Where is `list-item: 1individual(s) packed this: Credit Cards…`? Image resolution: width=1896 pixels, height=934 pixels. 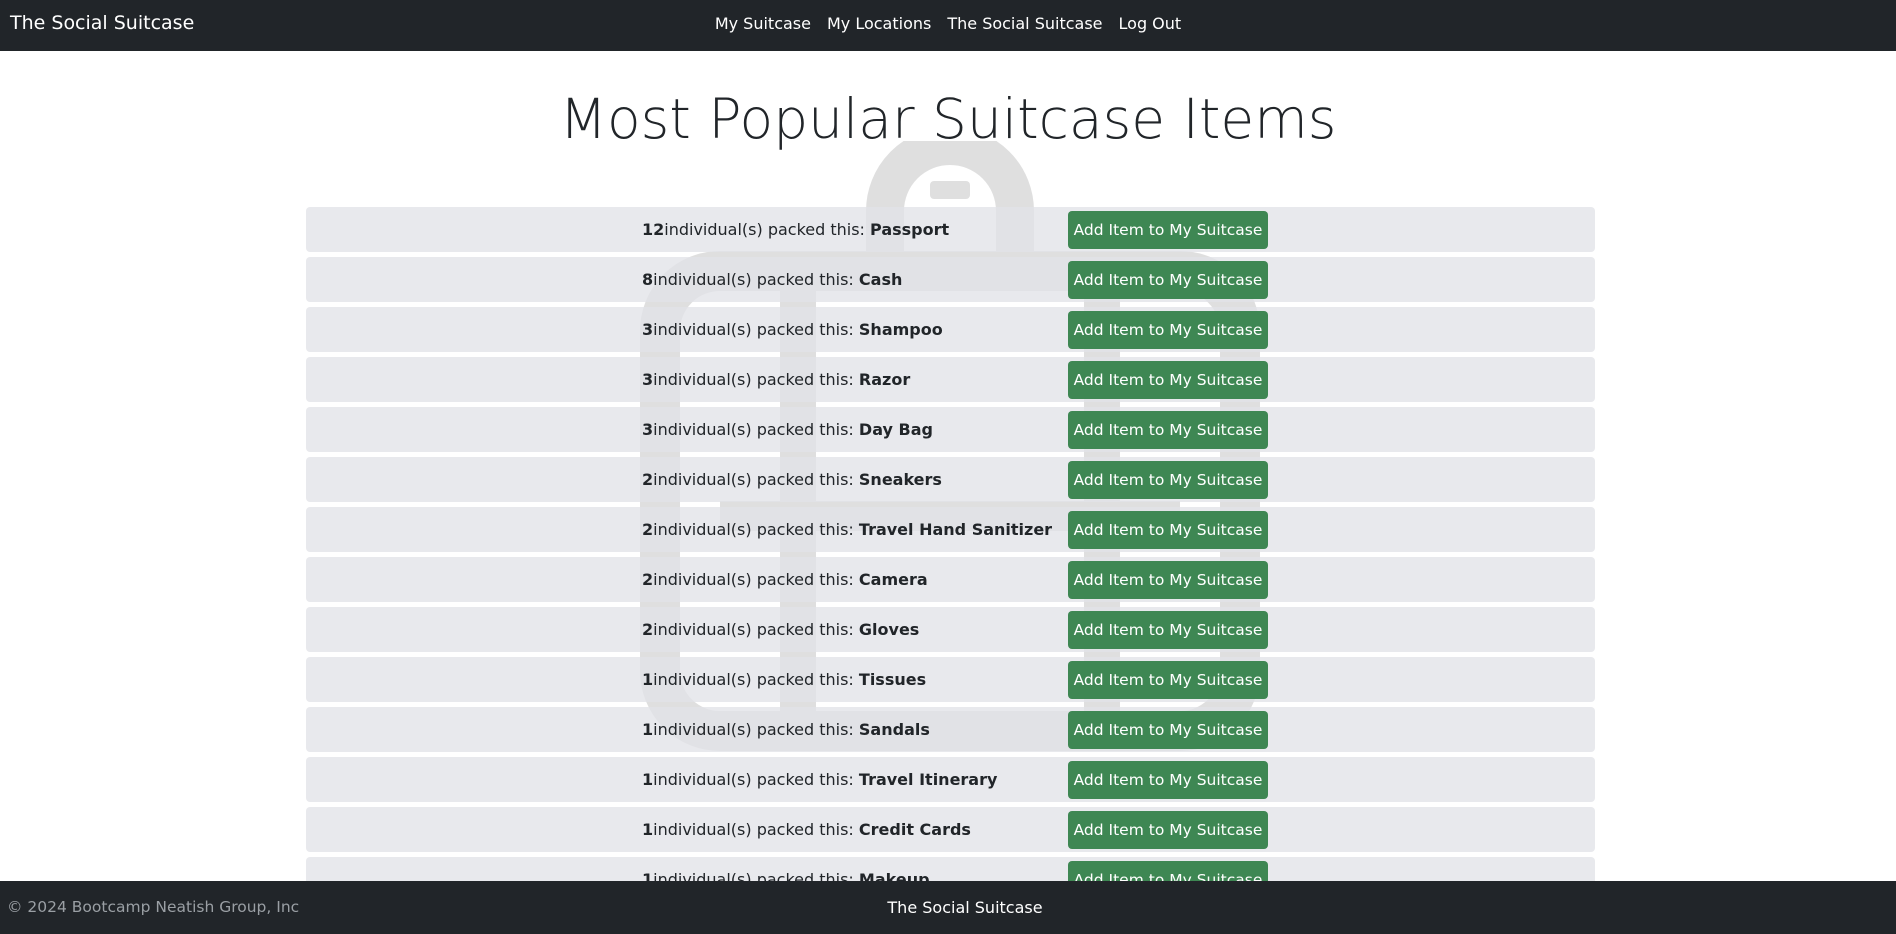 list-item: 1individual(s) packed this: Credit Cards… is located at coordinates (950, 829).